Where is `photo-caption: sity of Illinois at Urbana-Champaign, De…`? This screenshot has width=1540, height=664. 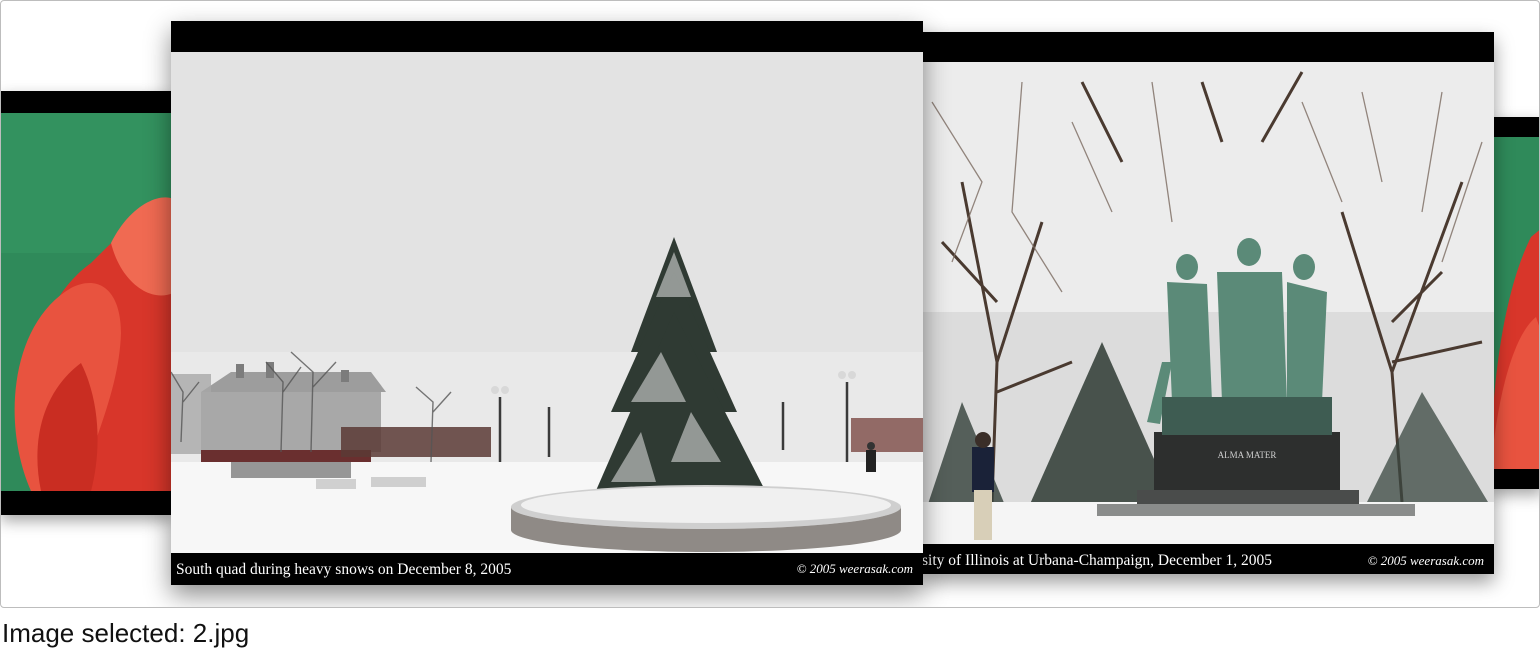 photo-caption: sity of Illinois at Urbana-Champaign, De… is located at coordinates (1097, 560).